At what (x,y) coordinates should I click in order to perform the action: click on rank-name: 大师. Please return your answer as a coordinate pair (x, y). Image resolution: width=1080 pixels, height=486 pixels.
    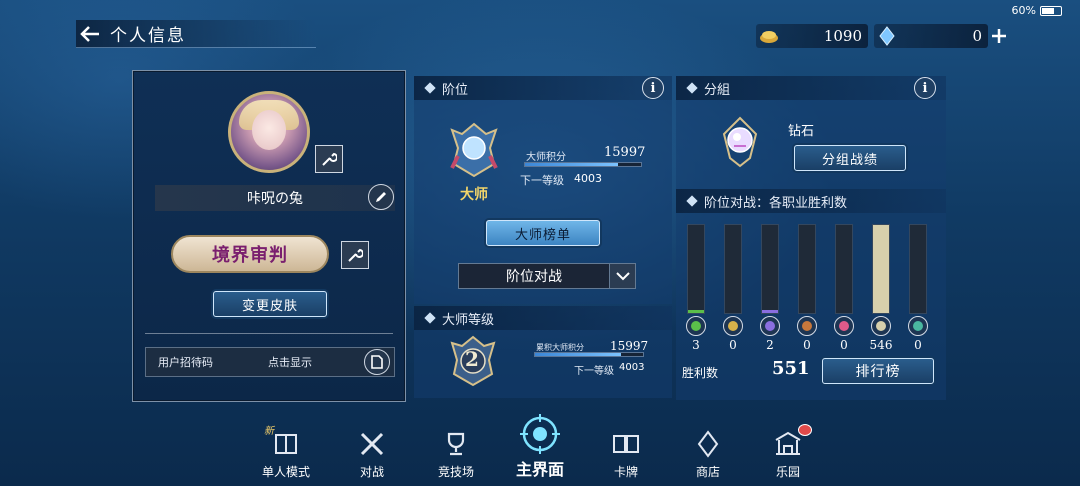
    Looking at the image, I should click on (474, 195).